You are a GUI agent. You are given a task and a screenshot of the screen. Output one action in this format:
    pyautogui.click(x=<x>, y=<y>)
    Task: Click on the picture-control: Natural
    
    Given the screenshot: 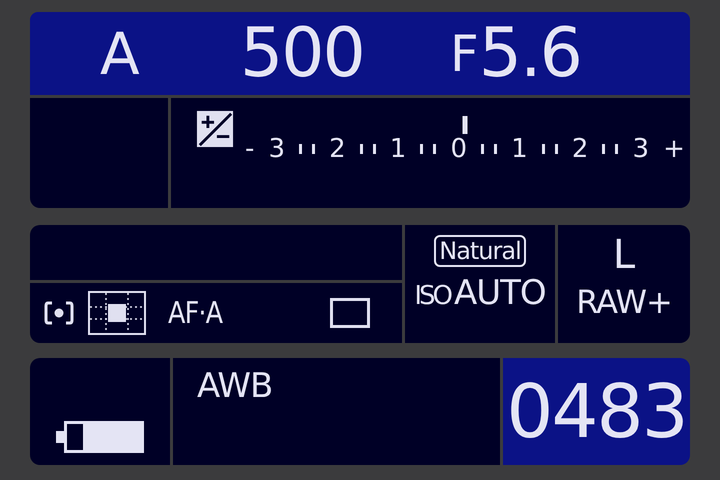 What is the action you would take?
    pyautogui.click(x=480, y=251)
    